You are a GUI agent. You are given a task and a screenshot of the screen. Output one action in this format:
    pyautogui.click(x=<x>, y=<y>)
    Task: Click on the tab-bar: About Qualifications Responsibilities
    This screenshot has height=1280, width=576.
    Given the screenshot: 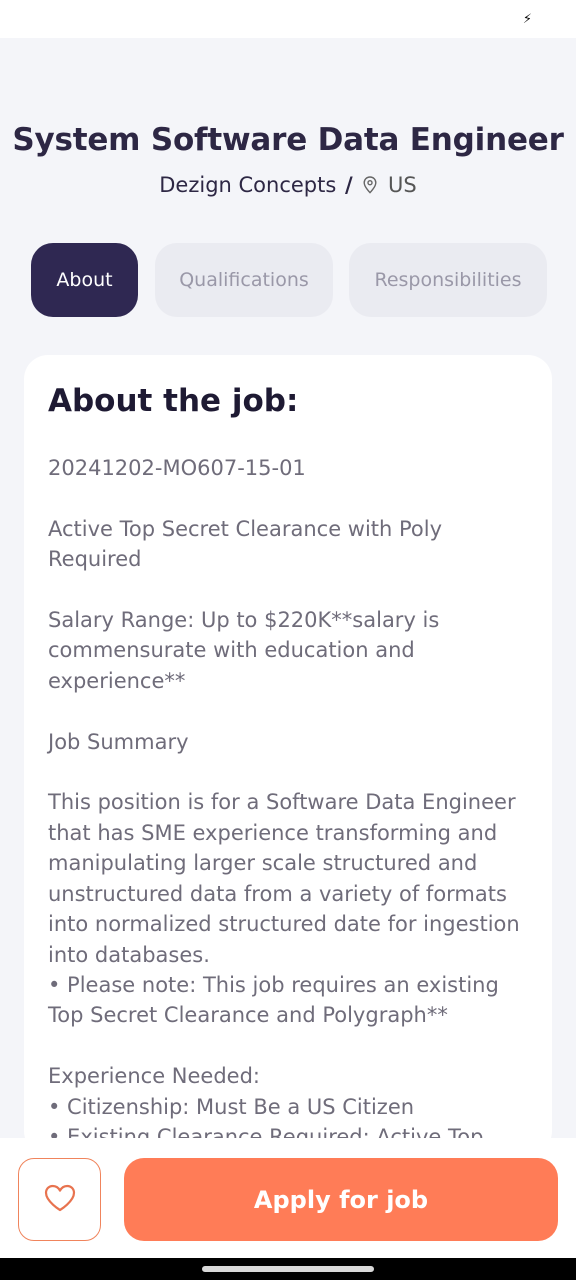 What is the action you would take?
    pyautogui.click(x=288, y=280)
    